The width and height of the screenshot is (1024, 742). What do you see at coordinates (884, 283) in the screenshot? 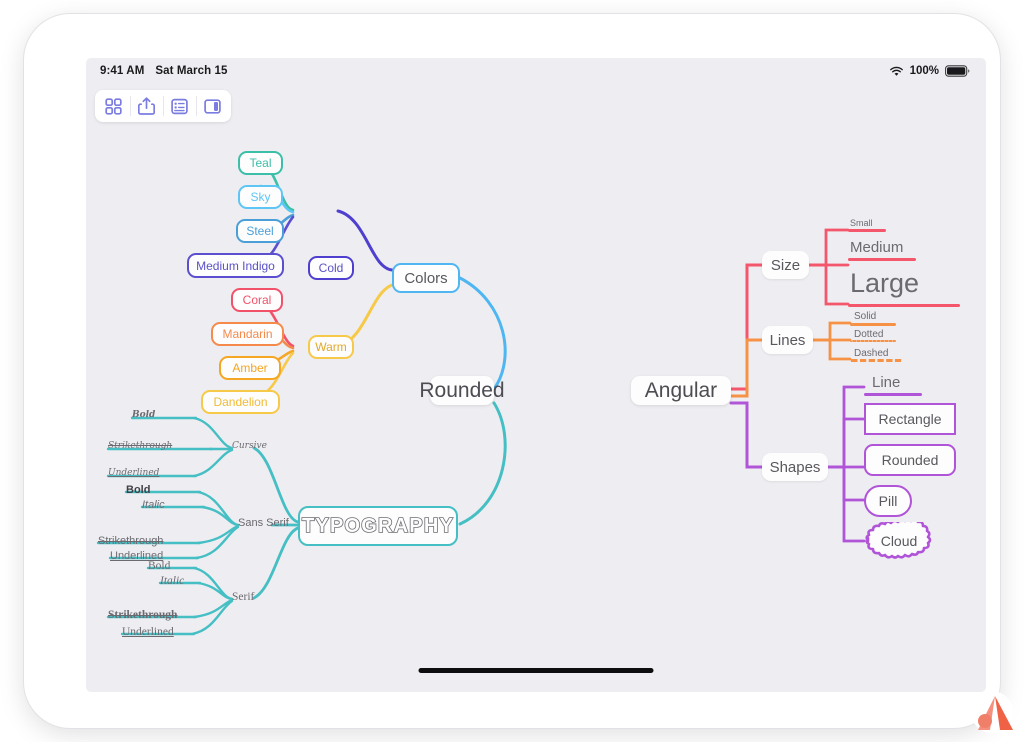
I see `node-size-large: Large` at bounding box center [884, 283].